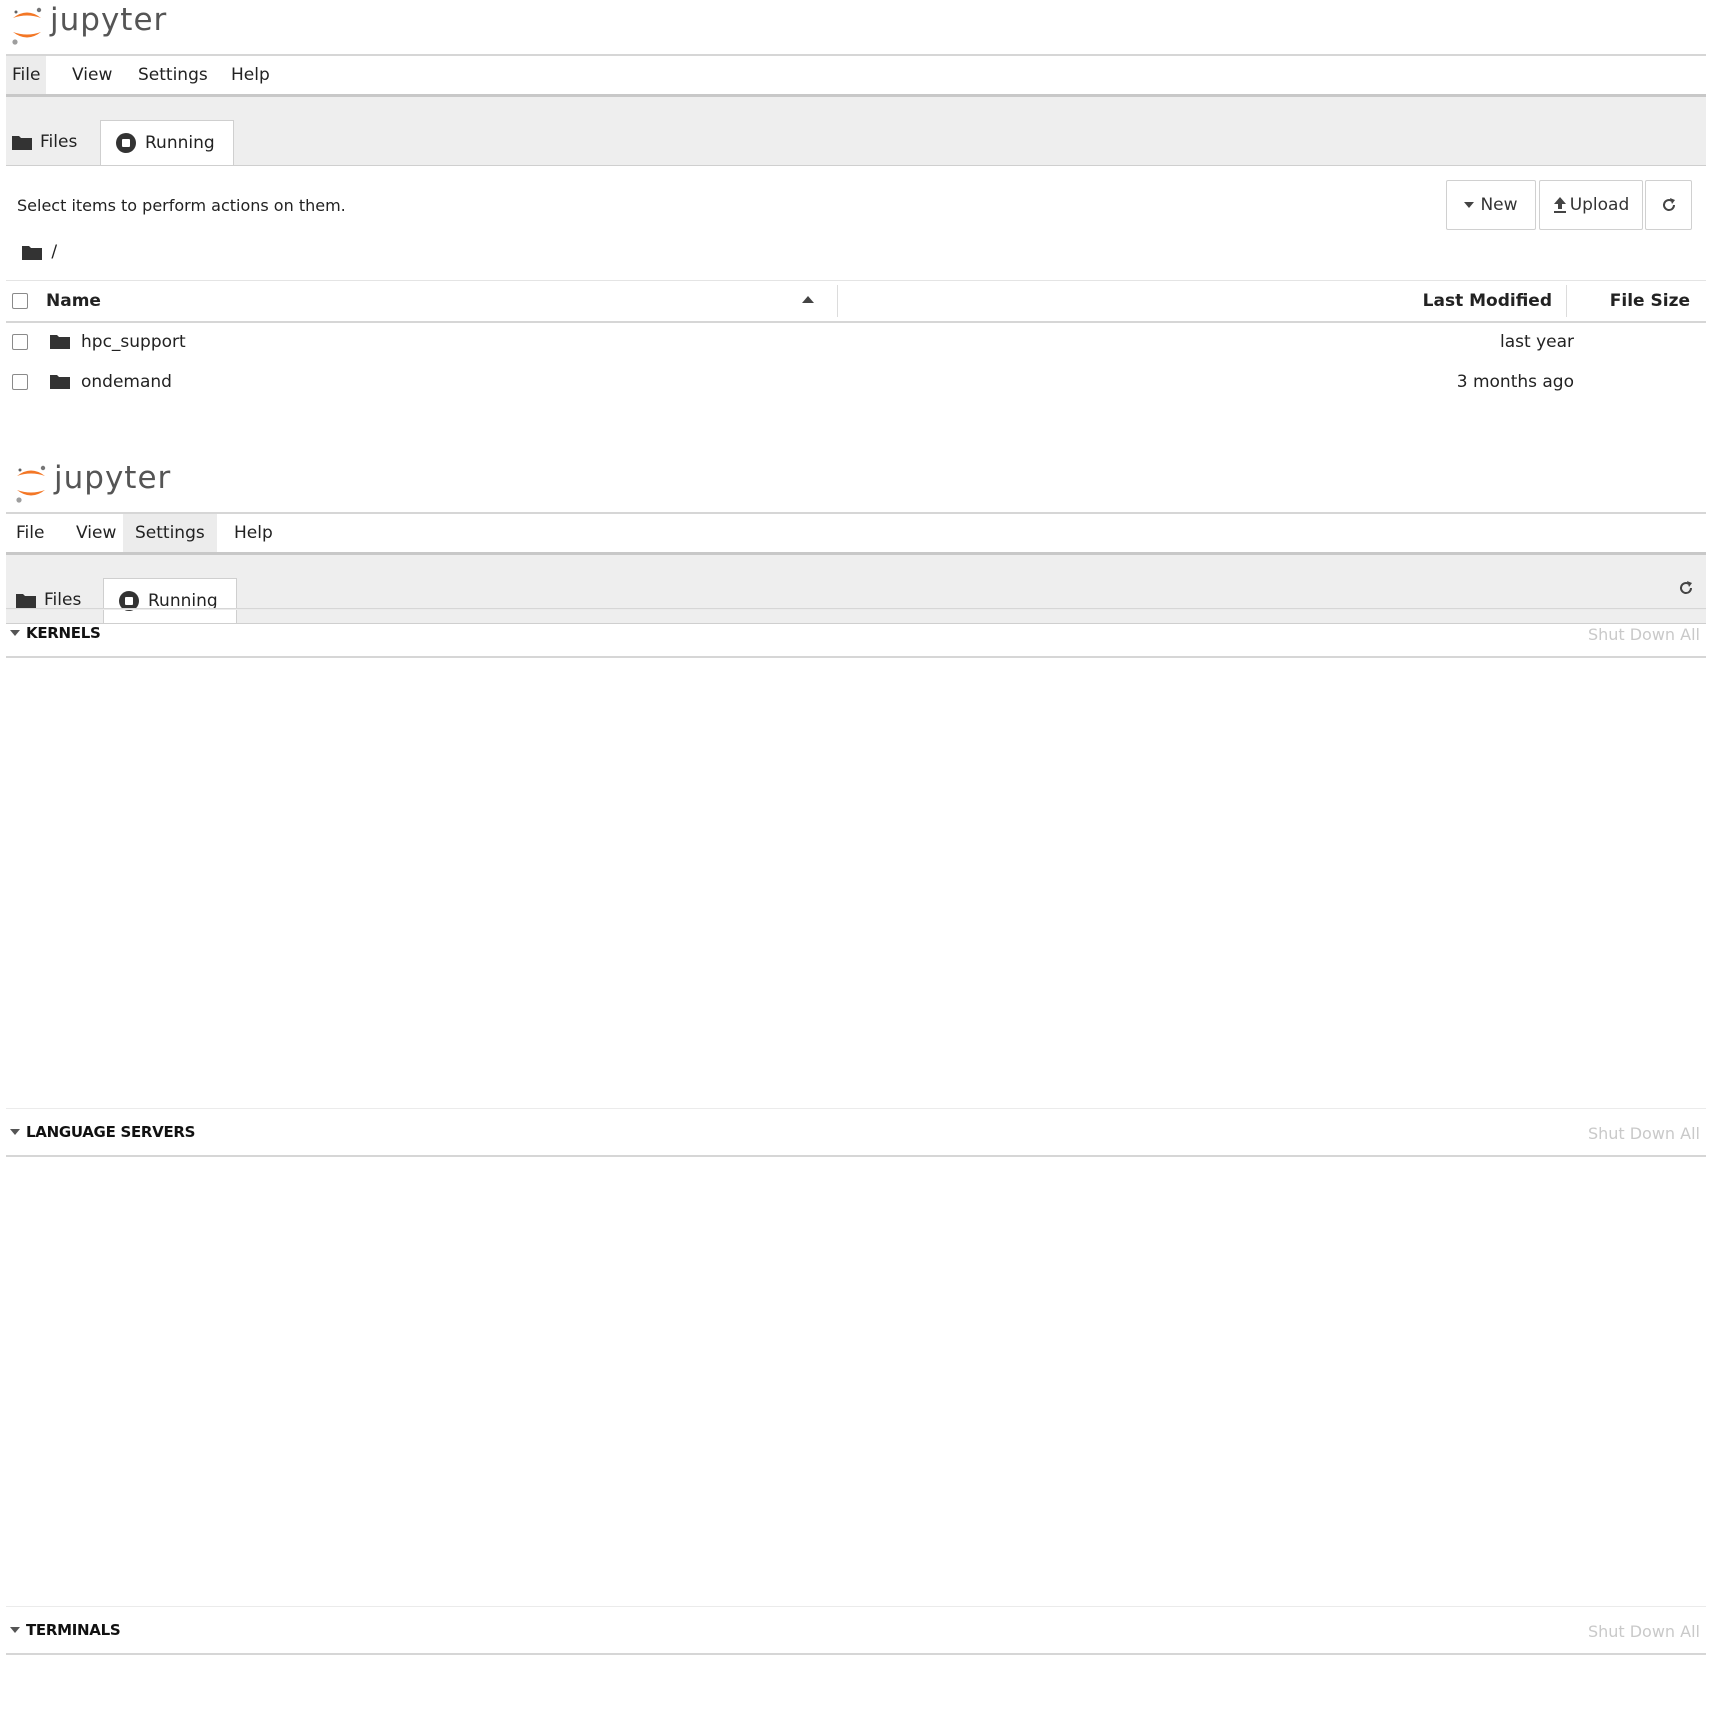 This screenshot has width=1710, height=1716. Describe the element at coordinates (63, 633) in the screenshot. I see `section-title: KERNELS` at that location.